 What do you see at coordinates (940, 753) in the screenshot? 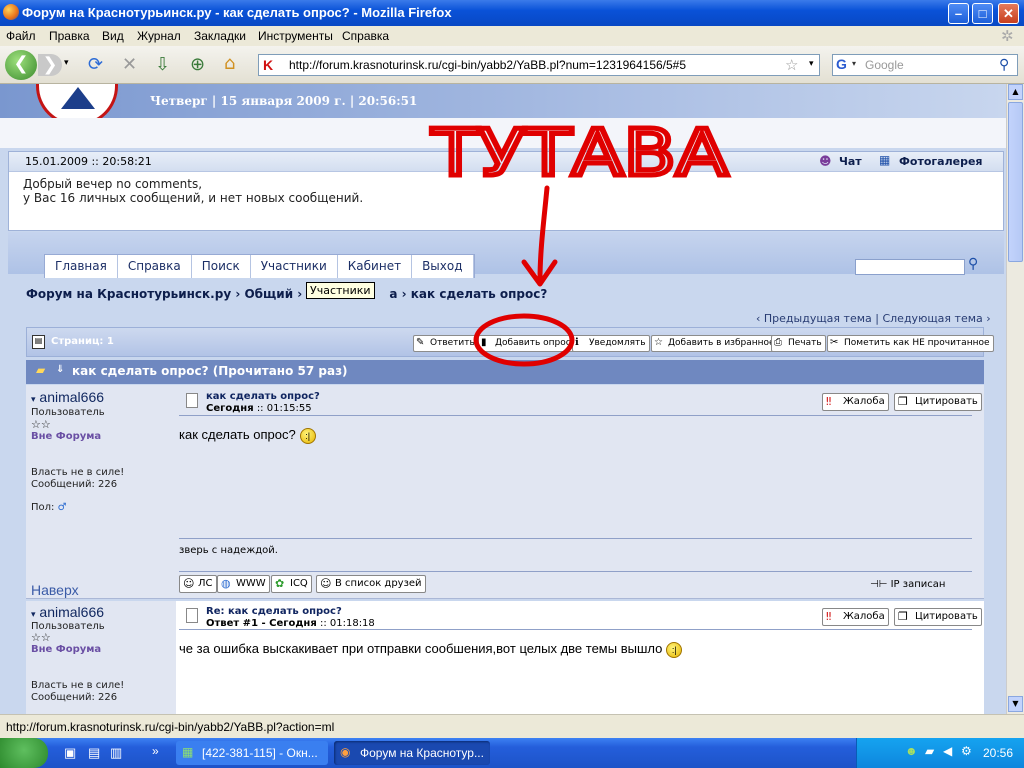
I see `system-tray: ☻ ▰ ◀ ⚙ 20:56` at bounding box center [940, 753].